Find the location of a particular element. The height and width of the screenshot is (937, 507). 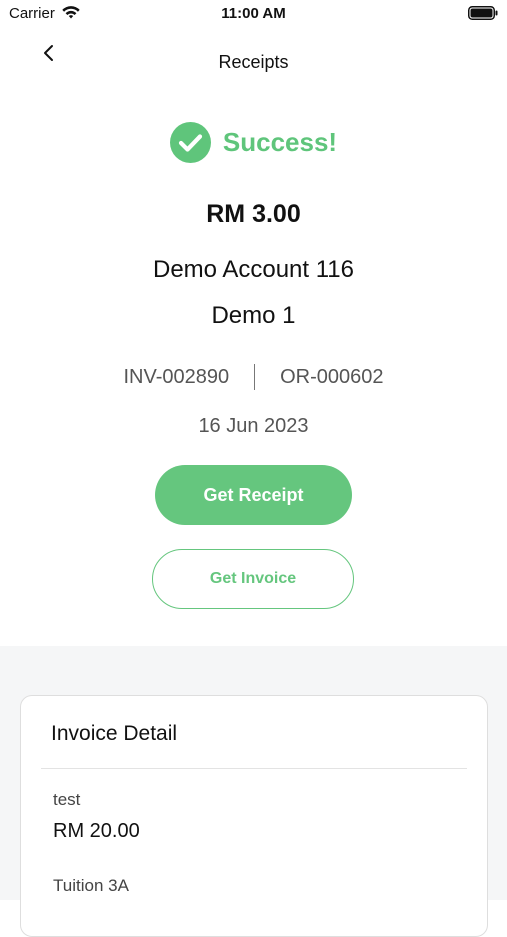

check-circle-icon is located at coordinates (190, 142).